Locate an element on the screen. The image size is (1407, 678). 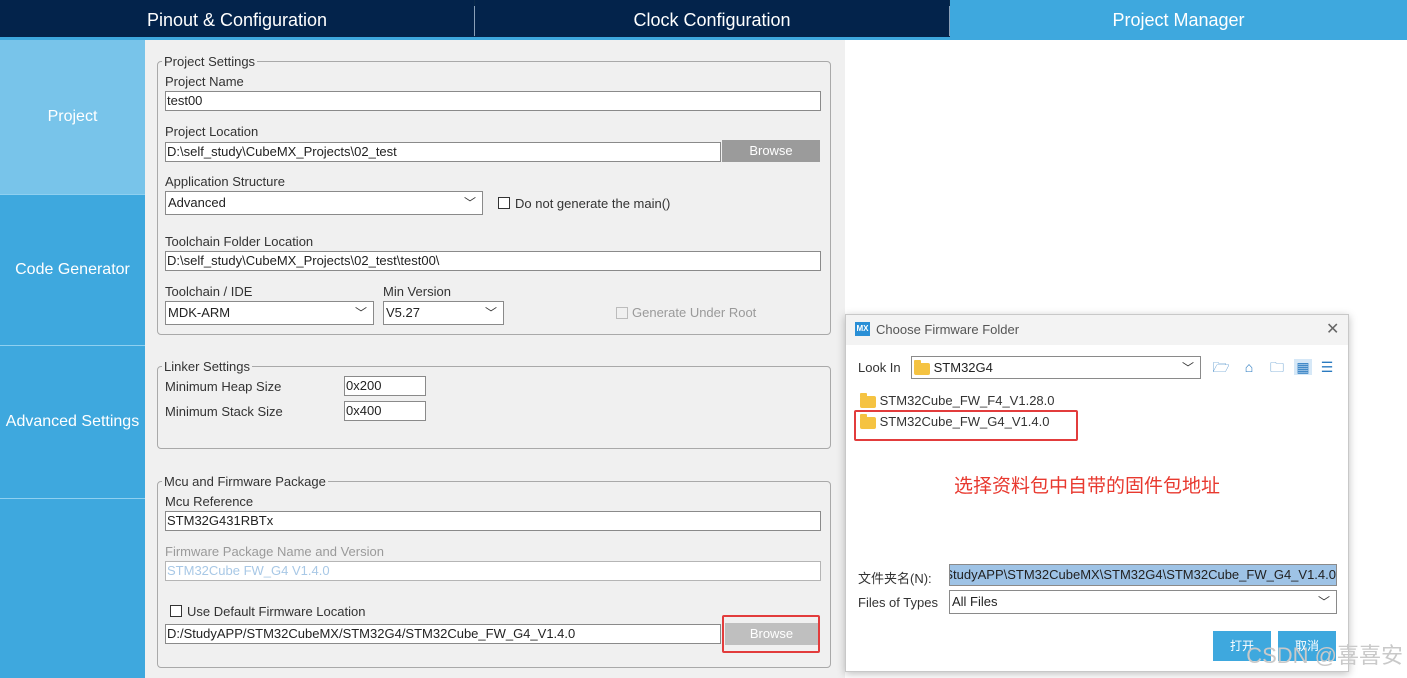
tab-pinout-configuration: Pinout & Configuration is located at coordinates (237, 18).